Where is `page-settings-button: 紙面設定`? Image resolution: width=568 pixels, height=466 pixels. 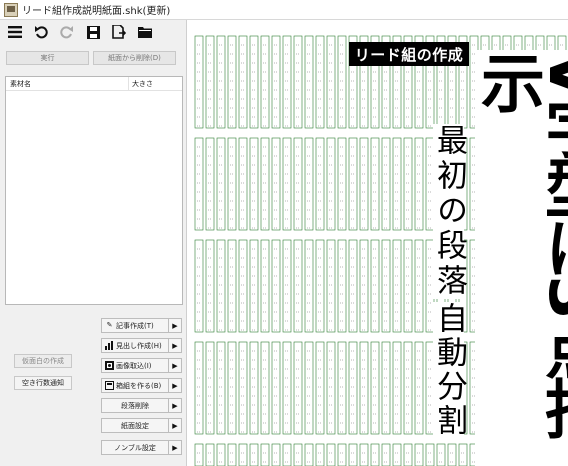
page-settings-button: 紙面設定 is located at coordinates (135, 425).